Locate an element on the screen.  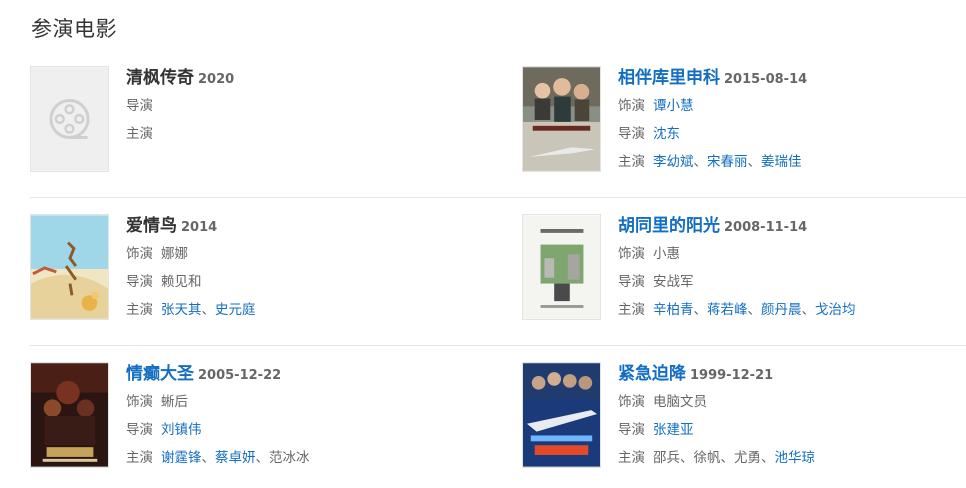
movie-card: 紧急迫降 1999-12-21 饰演 电脑文员 导演 张建亚 主演 邵兵、徐帆、尤勇、池华琼 is located at coordinates (742, 414).